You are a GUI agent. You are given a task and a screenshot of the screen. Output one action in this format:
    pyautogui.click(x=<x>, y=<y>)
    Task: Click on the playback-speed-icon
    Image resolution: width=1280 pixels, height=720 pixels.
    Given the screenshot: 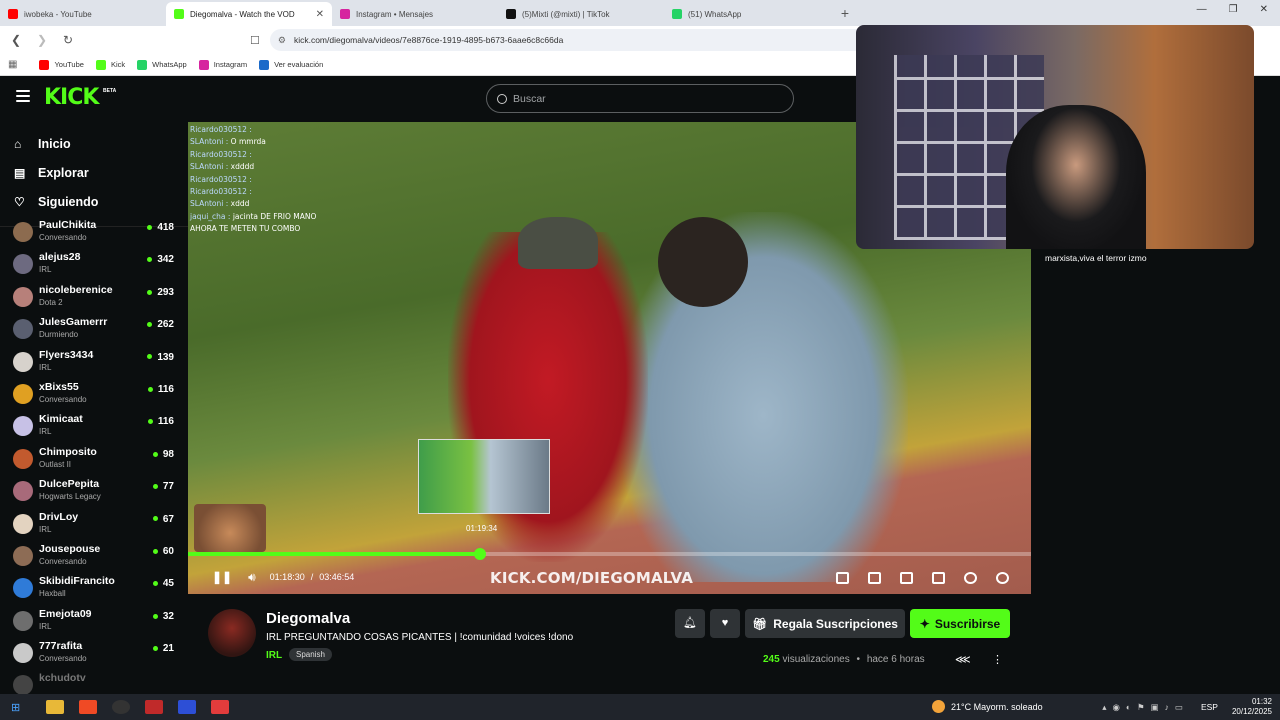 What is the action you would take?
    pyautogui.click(x=970, y=578)
    